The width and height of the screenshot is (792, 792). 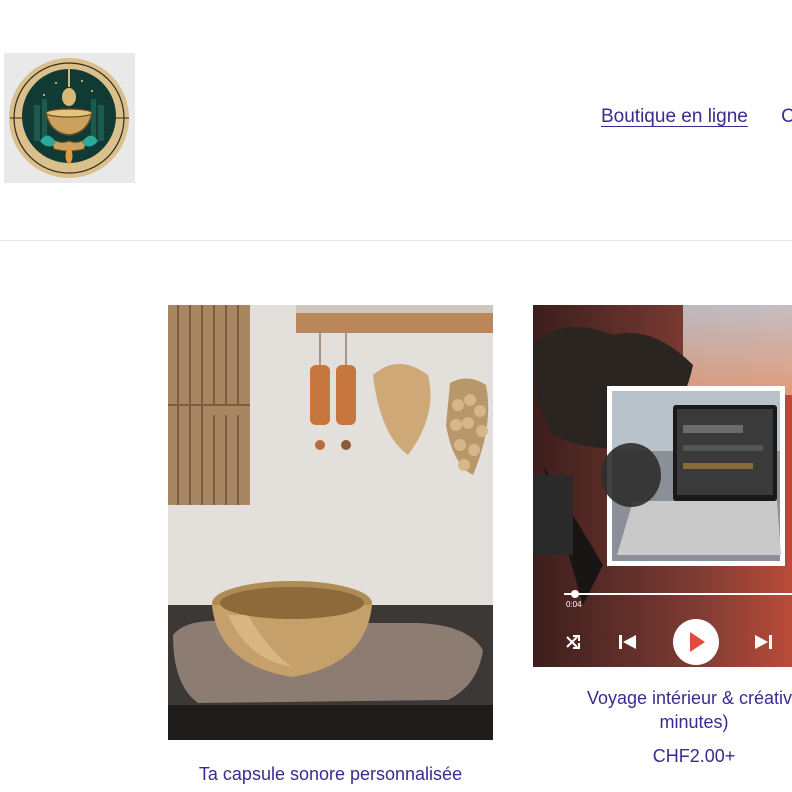 I want to click on play-icon, so click(x=696, y=642).